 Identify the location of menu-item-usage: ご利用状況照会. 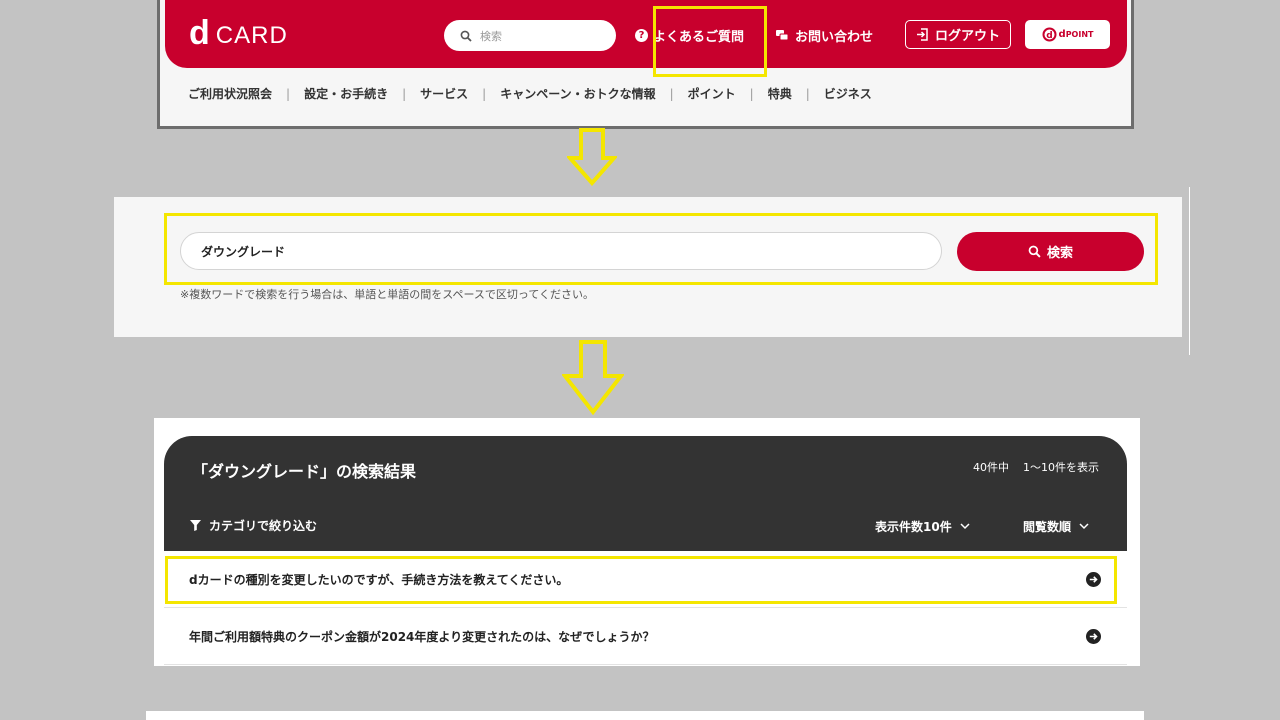
(230, 93).